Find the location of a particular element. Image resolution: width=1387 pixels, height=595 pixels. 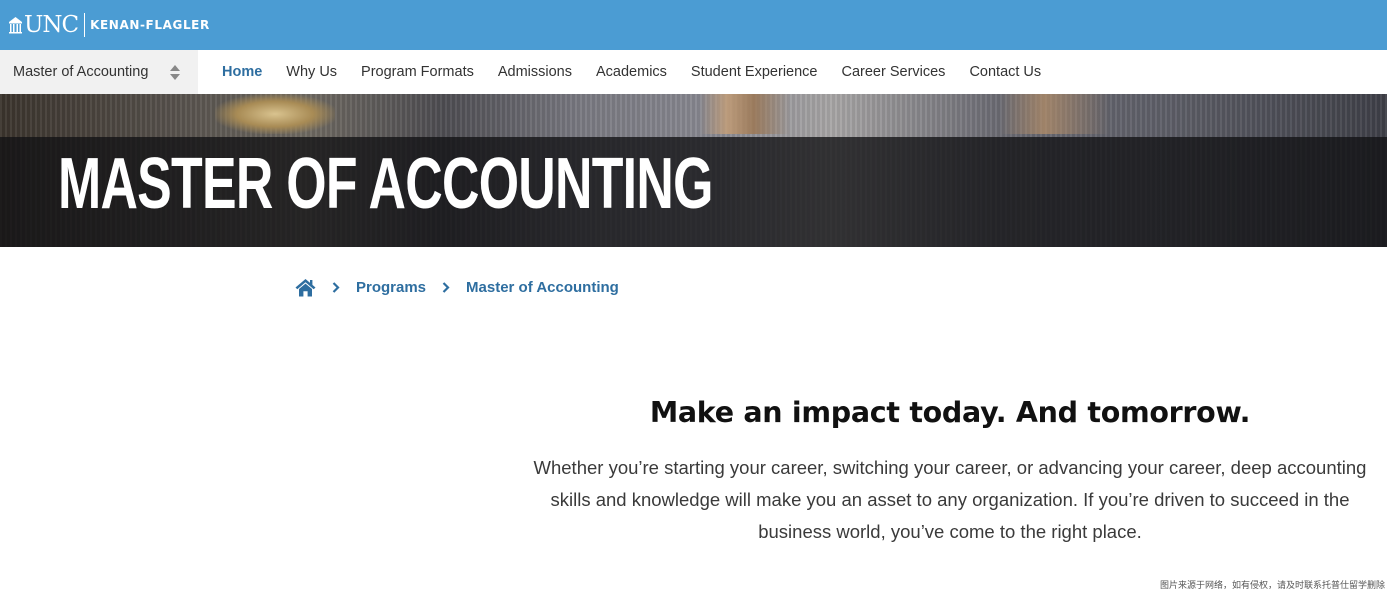

breadcrumb: Programs Master of Accounting is located at coordinates (457, 287).